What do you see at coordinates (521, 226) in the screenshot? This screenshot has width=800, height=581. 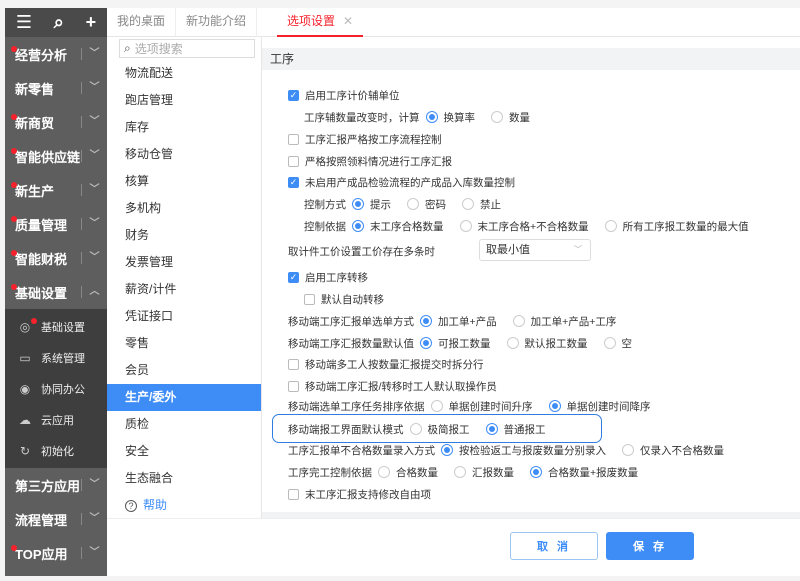 I see `radio-option: 末工序合格+不合格数量` at bounding box center [521, 226].